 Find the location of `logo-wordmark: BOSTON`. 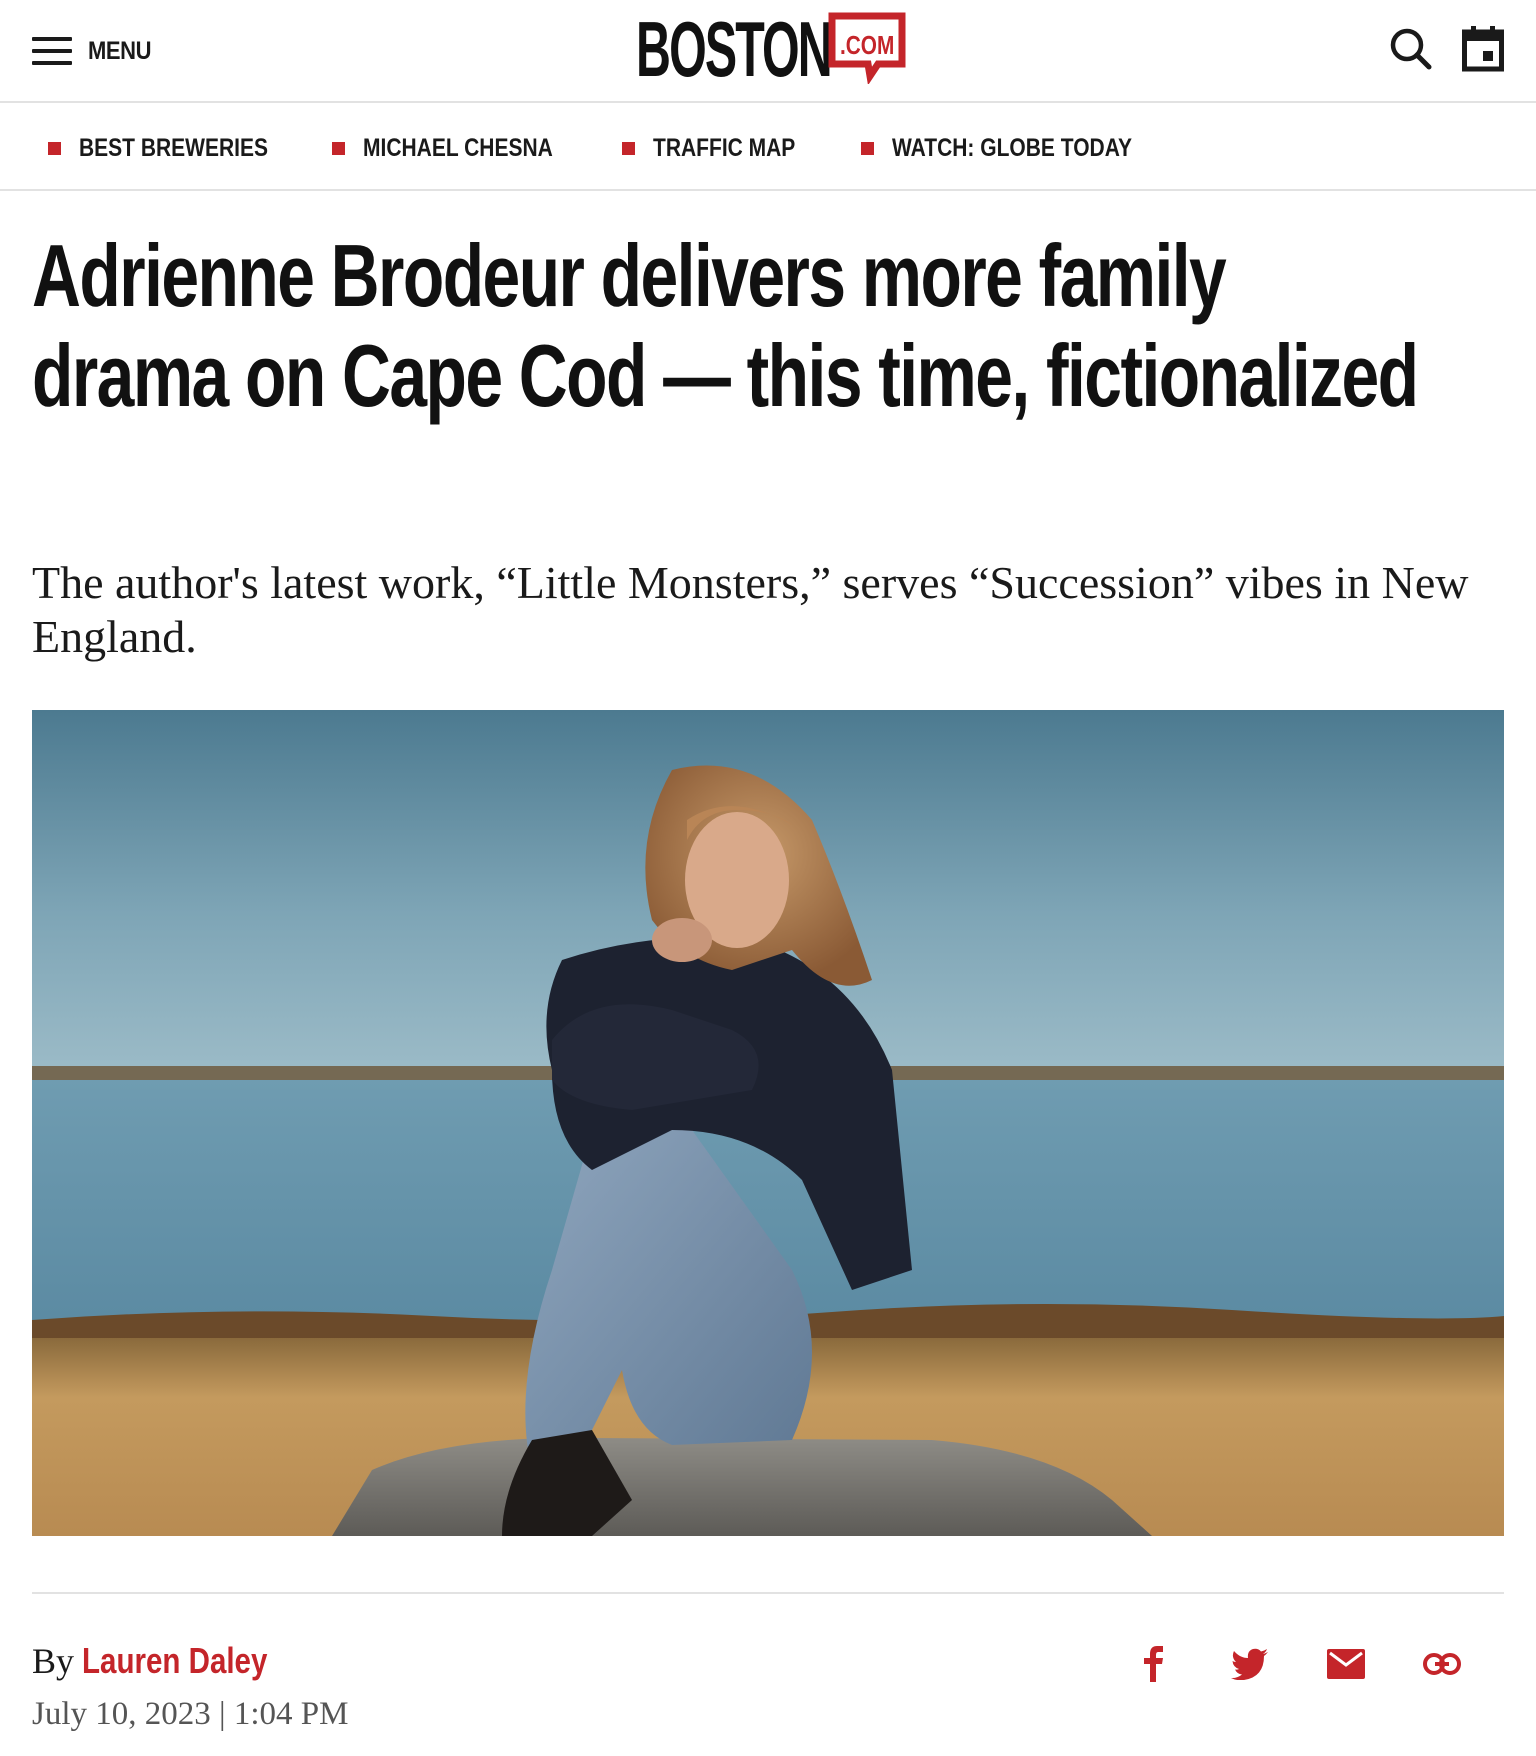

logo-wordmark: BOSTON is located at coordinates (734, 49).